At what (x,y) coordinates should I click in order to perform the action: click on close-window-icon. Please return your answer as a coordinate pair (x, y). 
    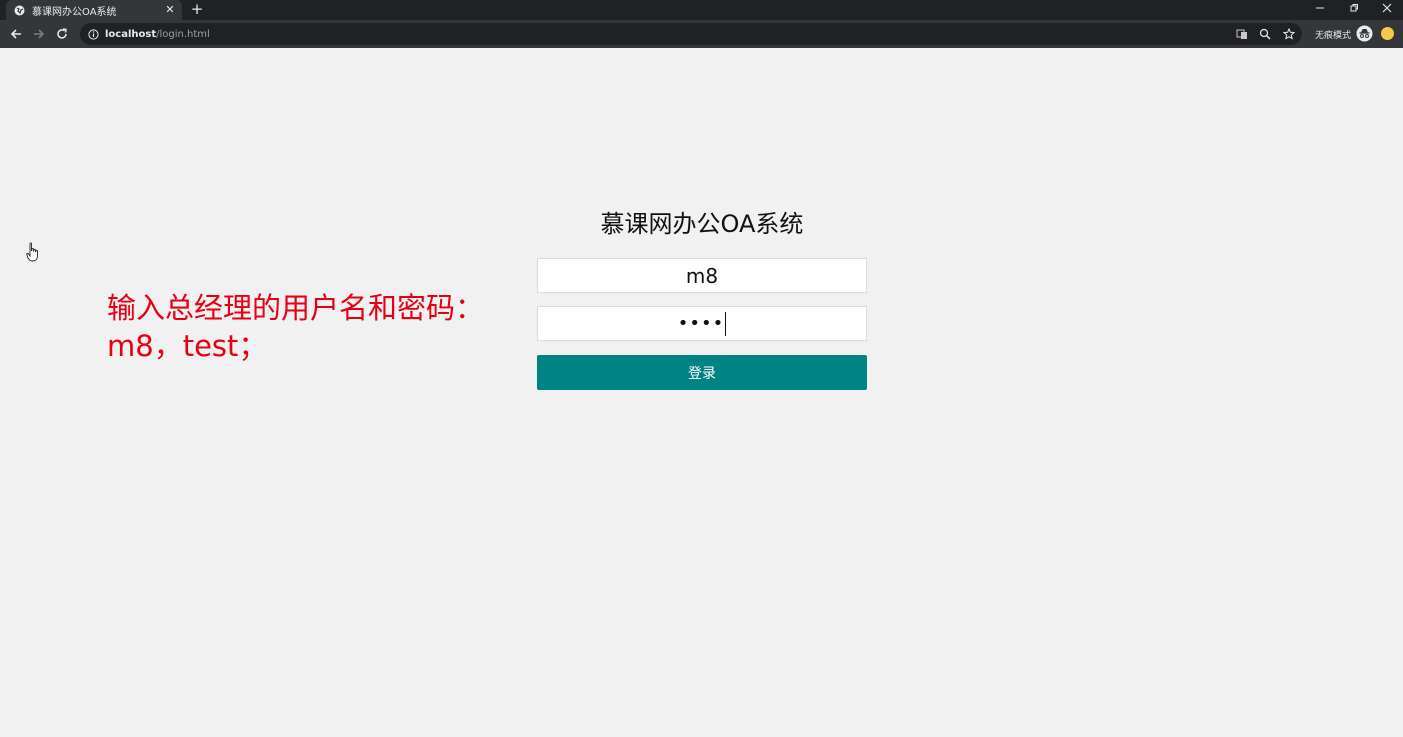
    Looking at the image, I should click on (1387, 8).